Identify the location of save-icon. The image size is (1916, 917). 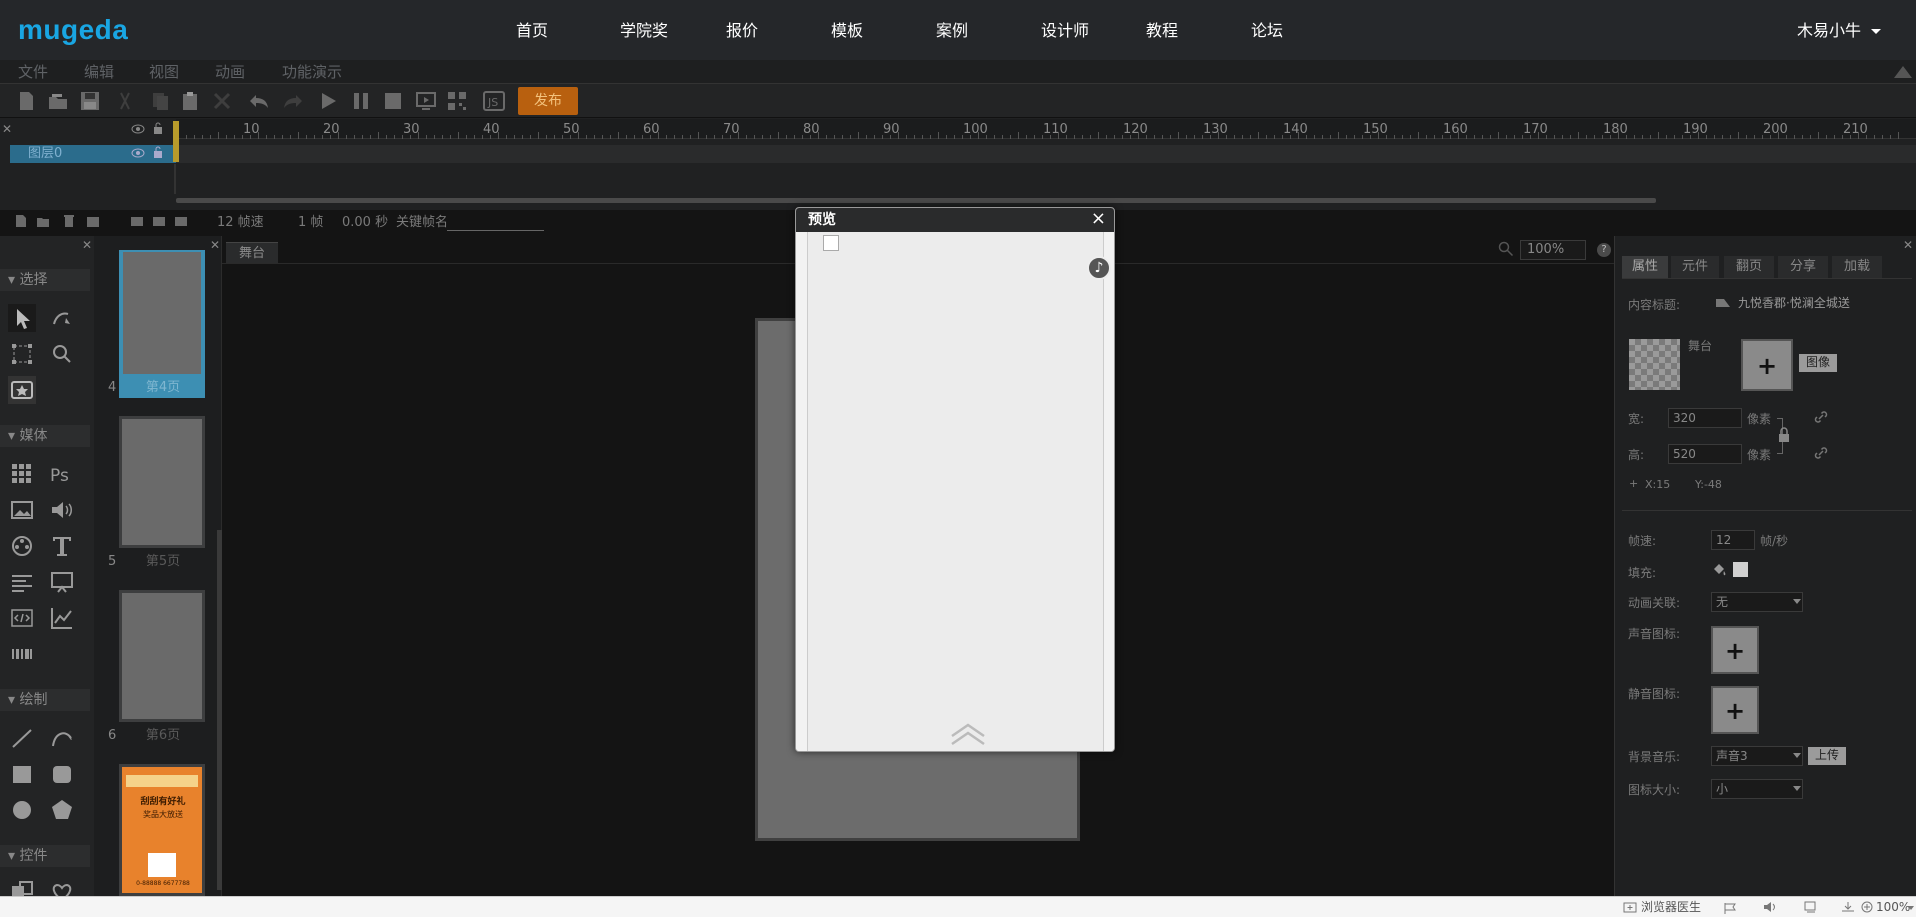
(90, 101).